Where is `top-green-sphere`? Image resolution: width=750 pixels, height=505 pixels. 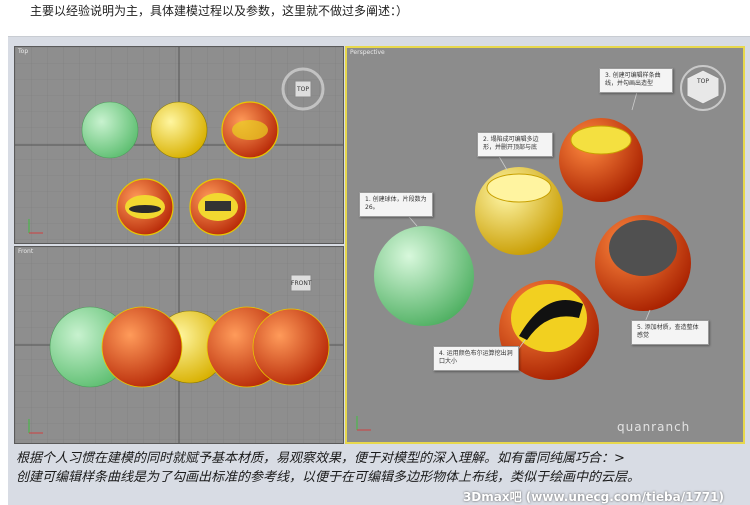 top-green-sphere is located at coordinates (110, 130).